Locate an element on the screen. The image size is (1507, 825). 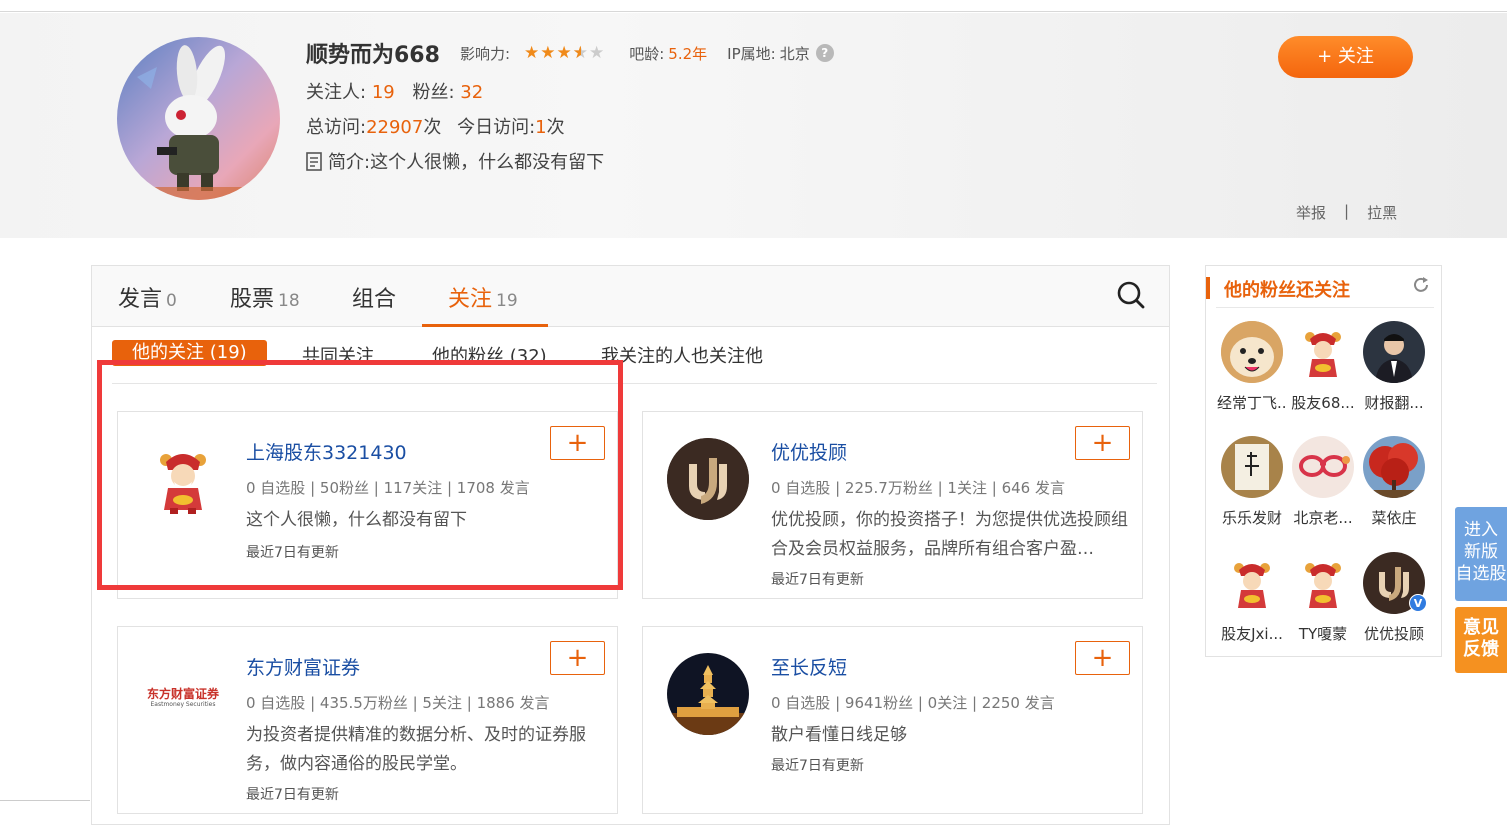
tab-posts: 发言 0 is located at coordinates (147, 297).